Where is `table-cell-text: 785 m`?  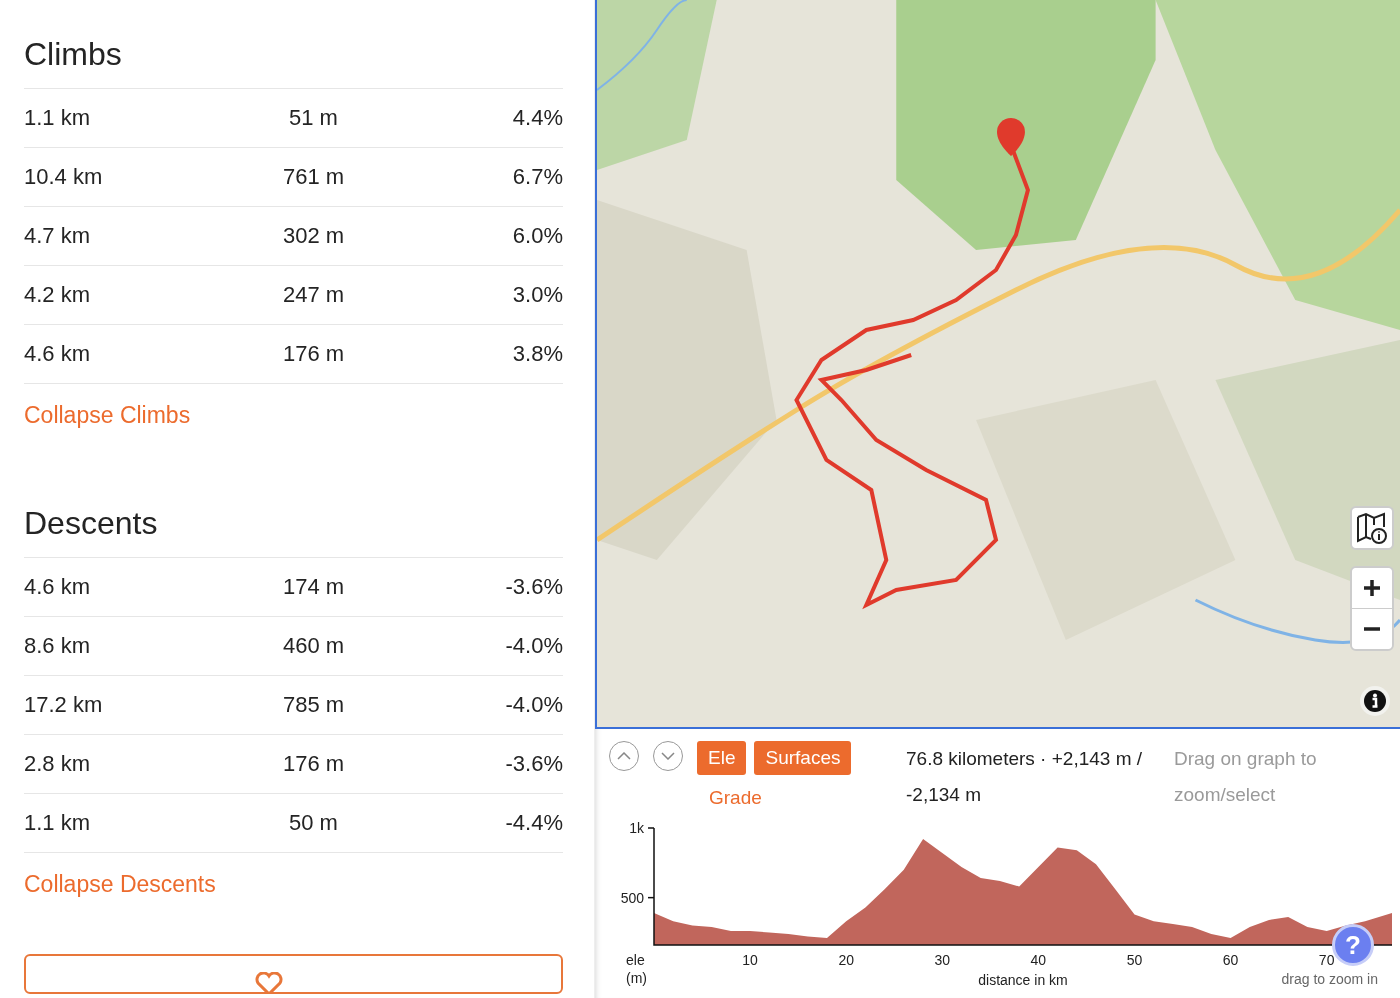 table-cell-text: 785 m is located at coordinates (313, 705).